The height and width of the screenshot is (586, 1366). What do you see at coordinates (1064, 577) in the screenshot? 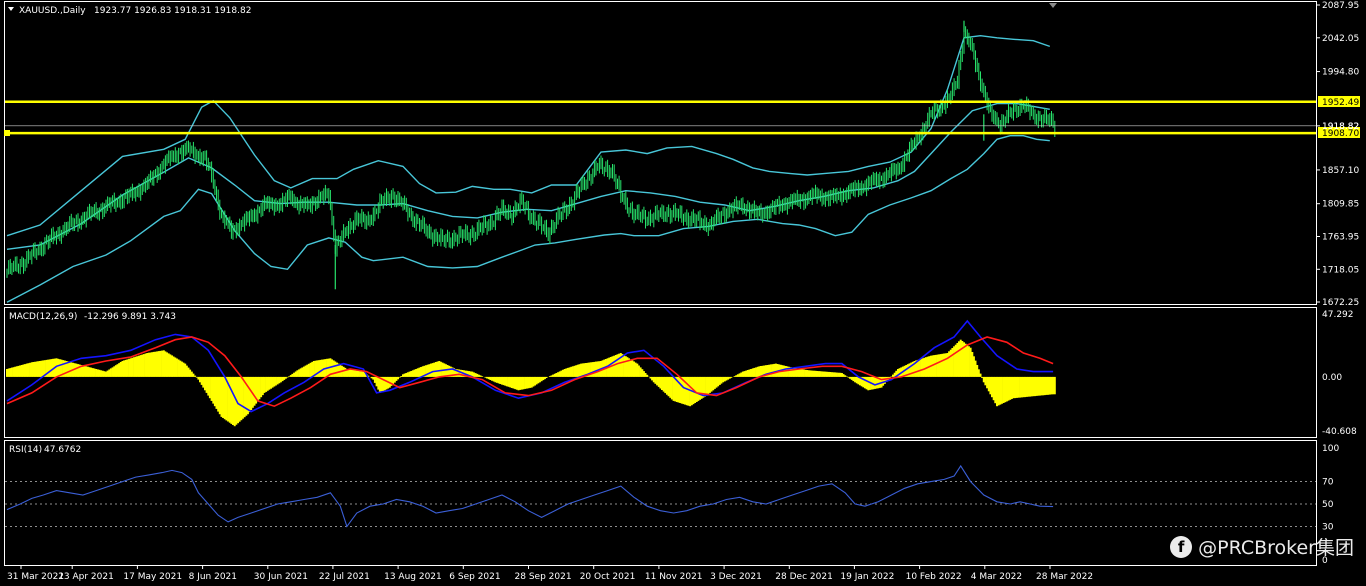
I see `date-axis-label: 28 Mar 2022` at bounding box center [1064, 577].